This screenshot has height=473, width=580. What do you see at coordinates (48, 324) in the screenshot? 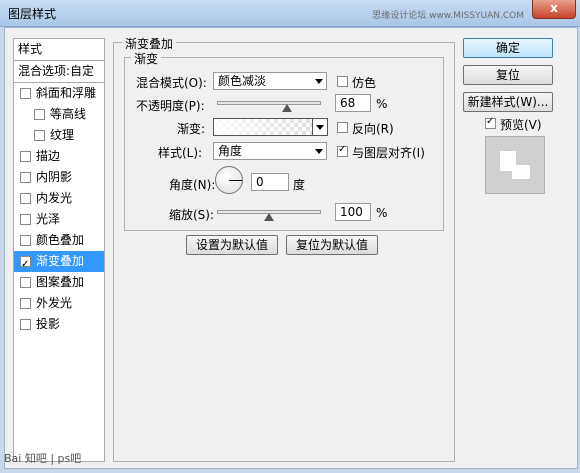
I see `list-item-label: 投影` at bounding box center [48, 324].